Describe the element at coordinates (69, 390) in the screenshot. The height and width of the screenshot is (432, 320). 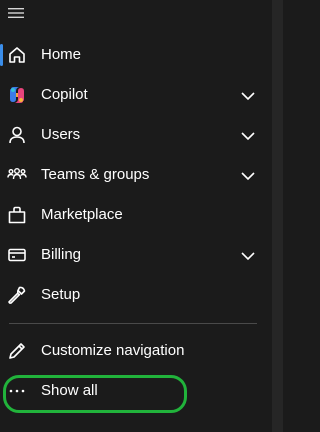
I see `nav-item-label: Show all` at that location.